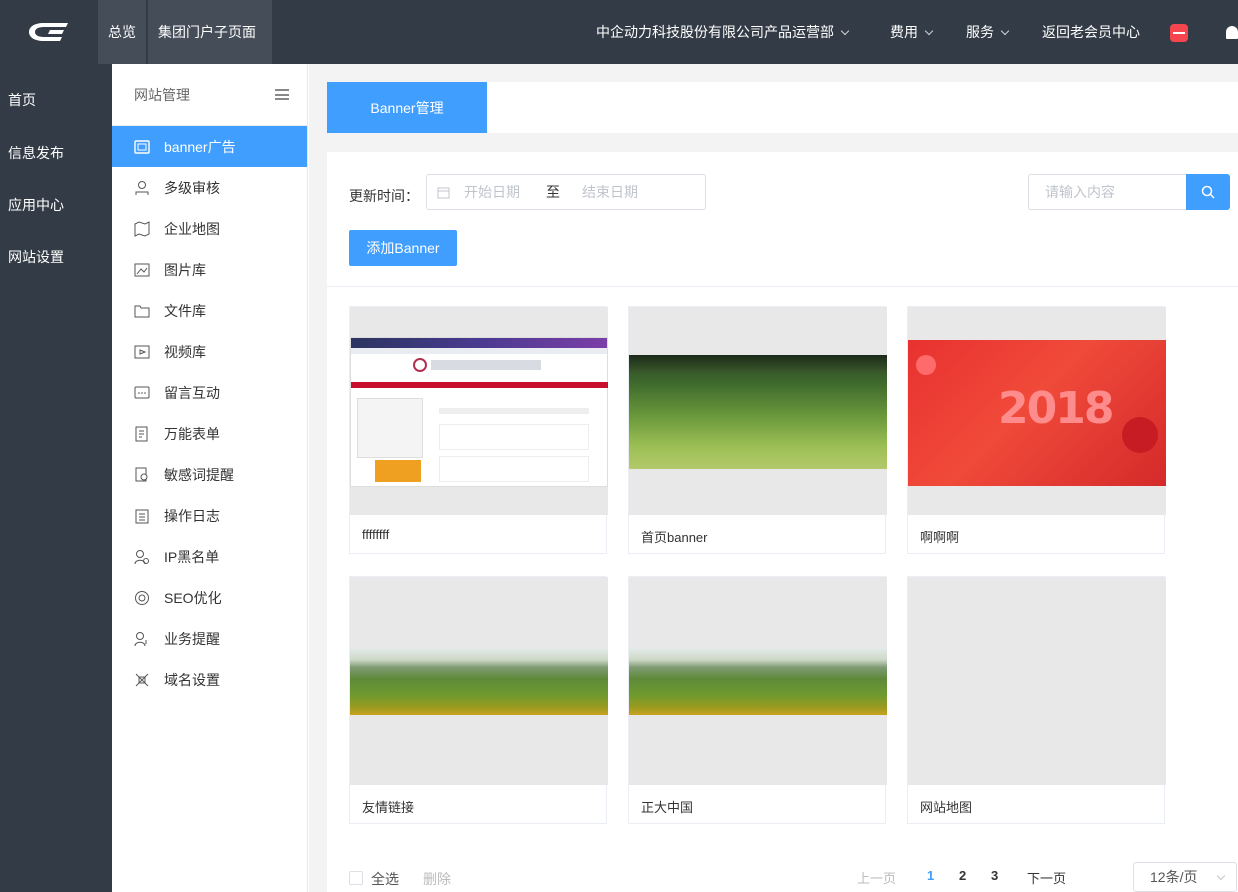  Describe the element at coordinates (142, 434) in the screenshot. I see `form-icon` at that location.